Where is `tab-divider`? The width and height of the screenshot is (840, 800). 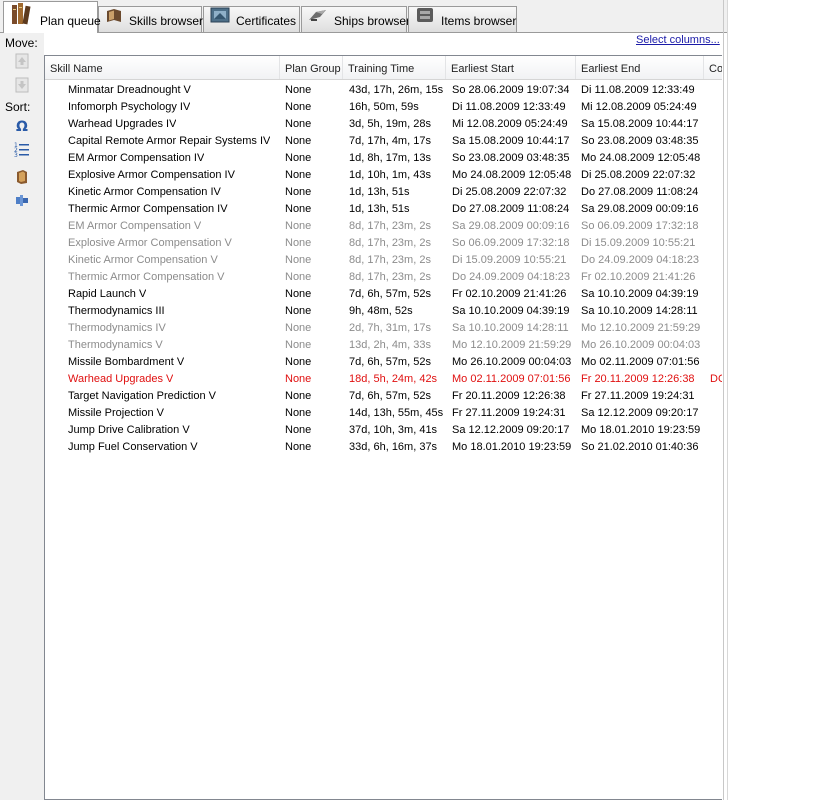 tab-divider is located at coordinates (364, 32).